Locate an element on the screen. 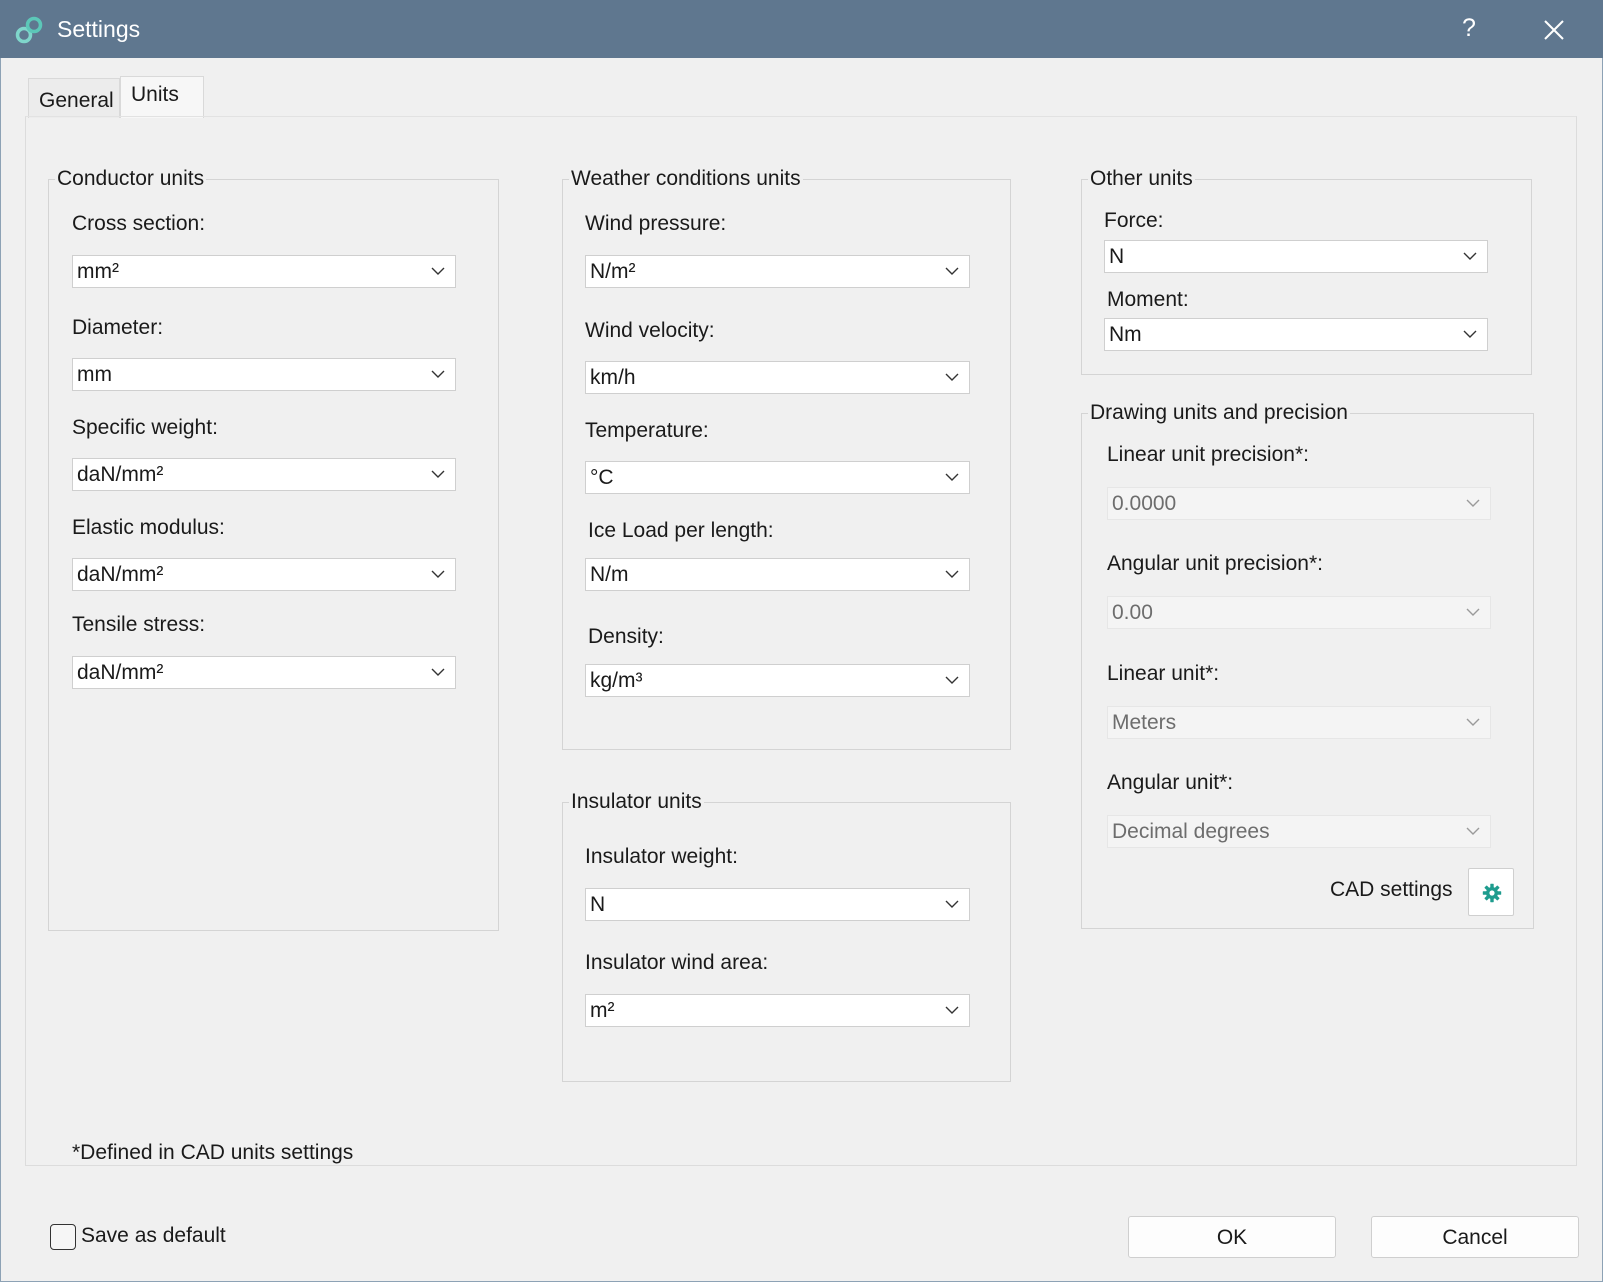  wind-velocity-value: km/h is located at coordinates (613, 377).